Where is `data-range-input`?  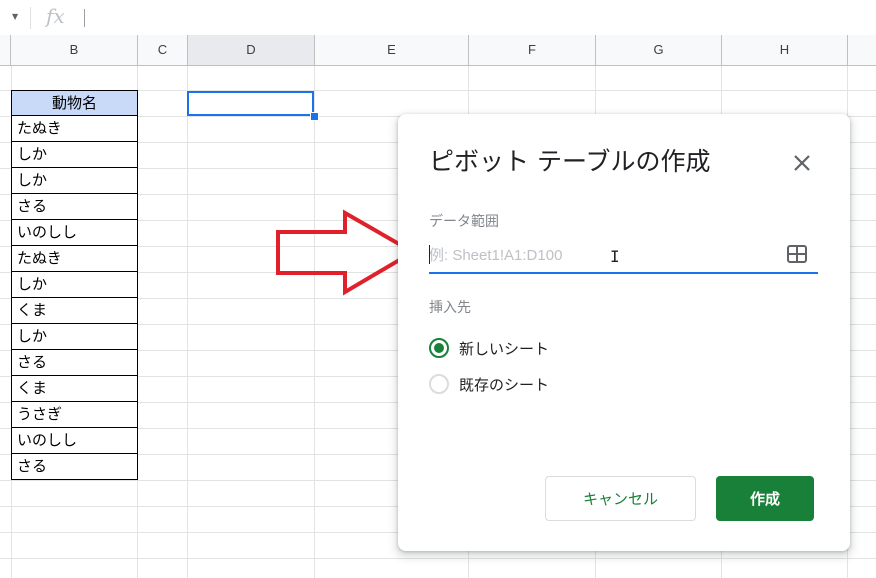 data-range-input is located at coordinates (623, 256).